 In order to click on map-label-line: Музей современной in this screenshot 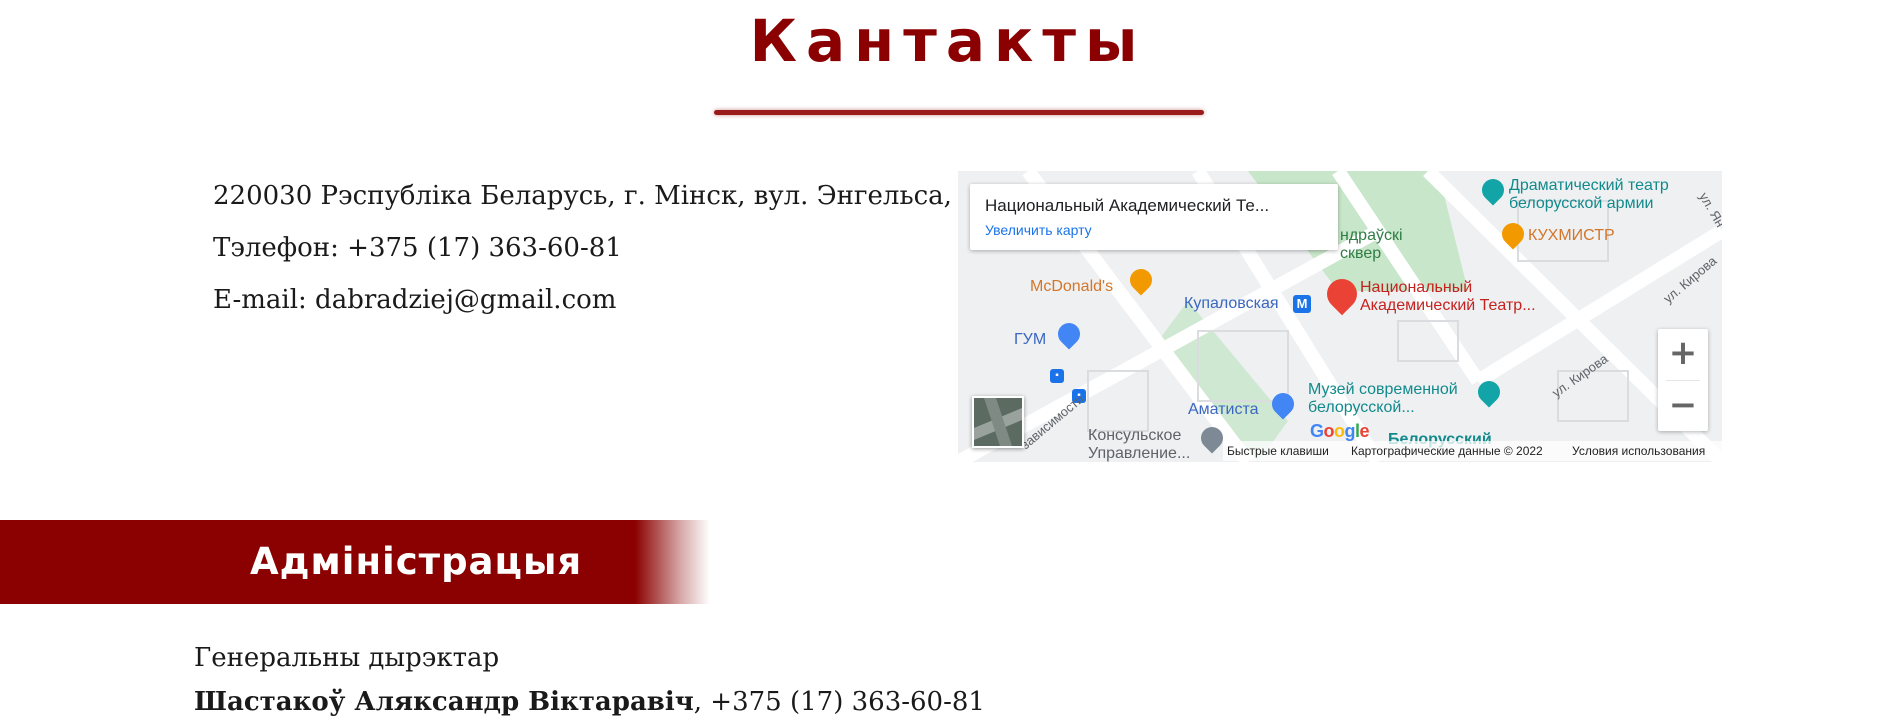, I will do `click(1383, 389)`.